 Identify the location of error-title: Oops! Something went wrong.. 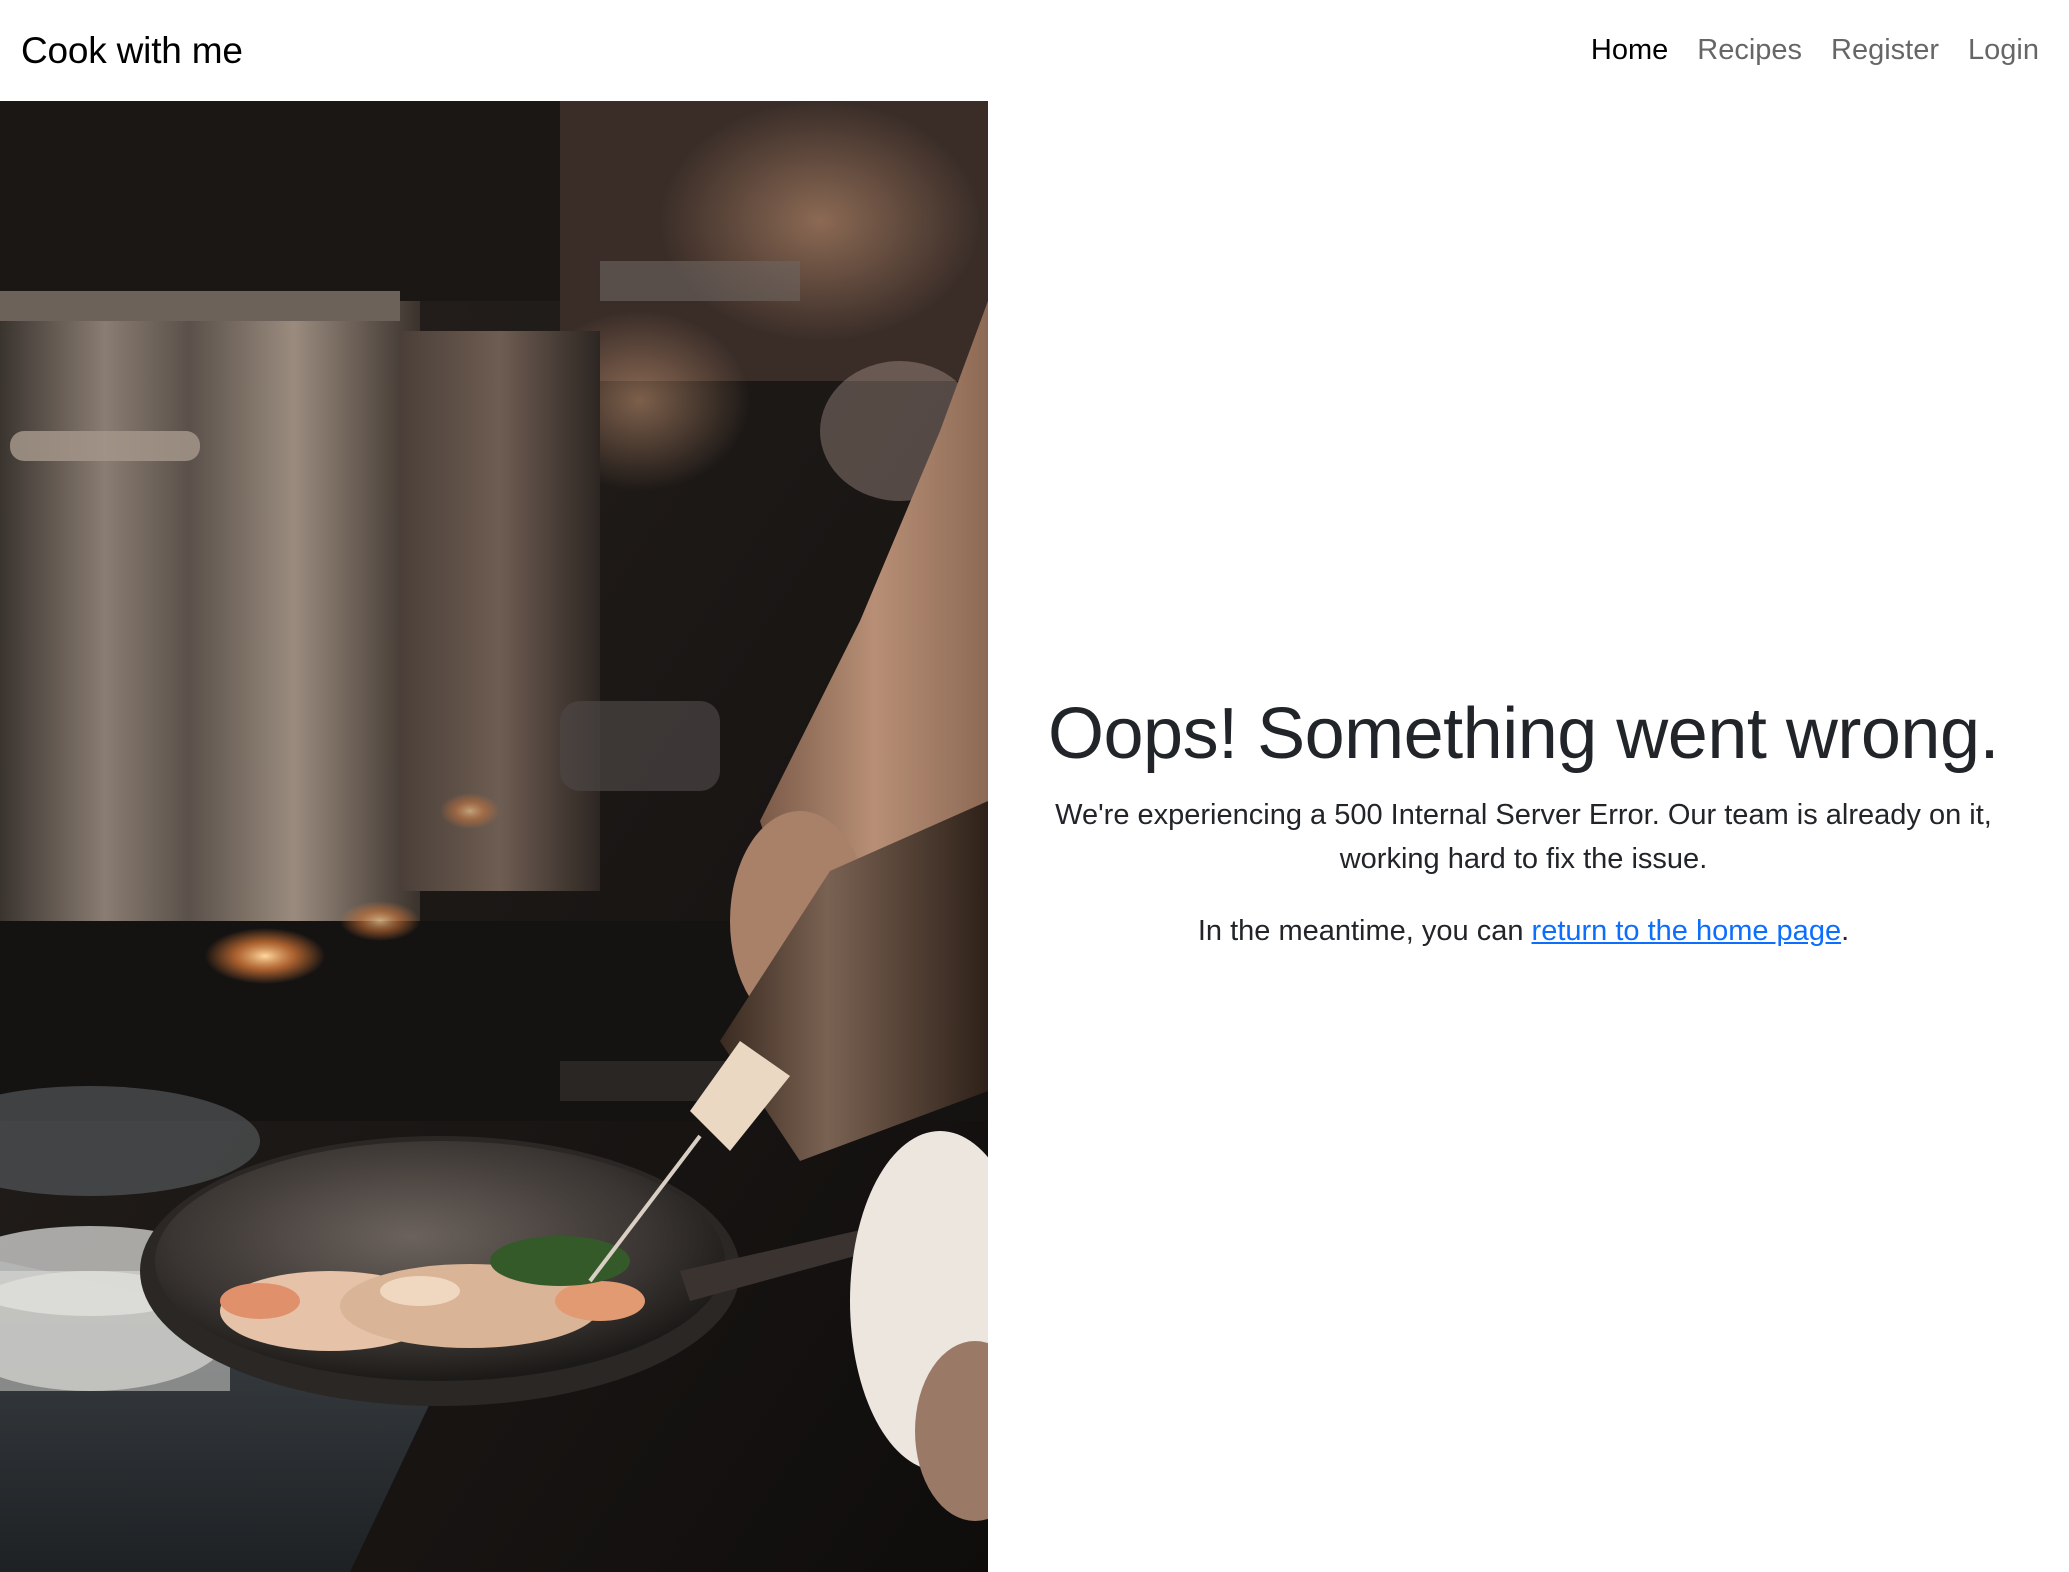
(1523, 733).